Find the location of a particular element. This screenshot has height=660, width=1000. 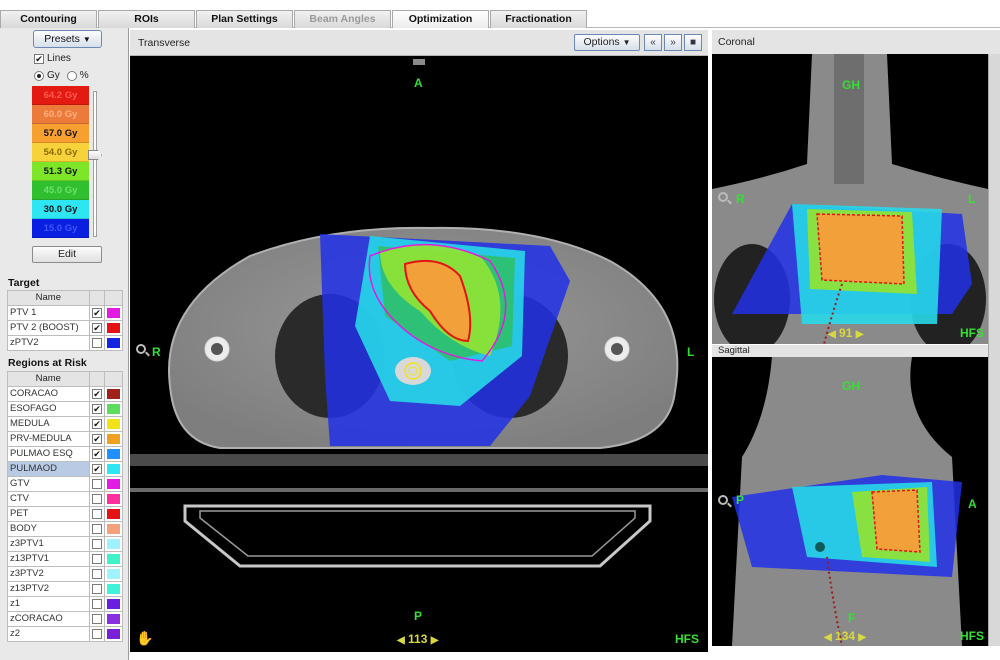

roi-row: z3PTV2 is located at coordinates (65, 573).